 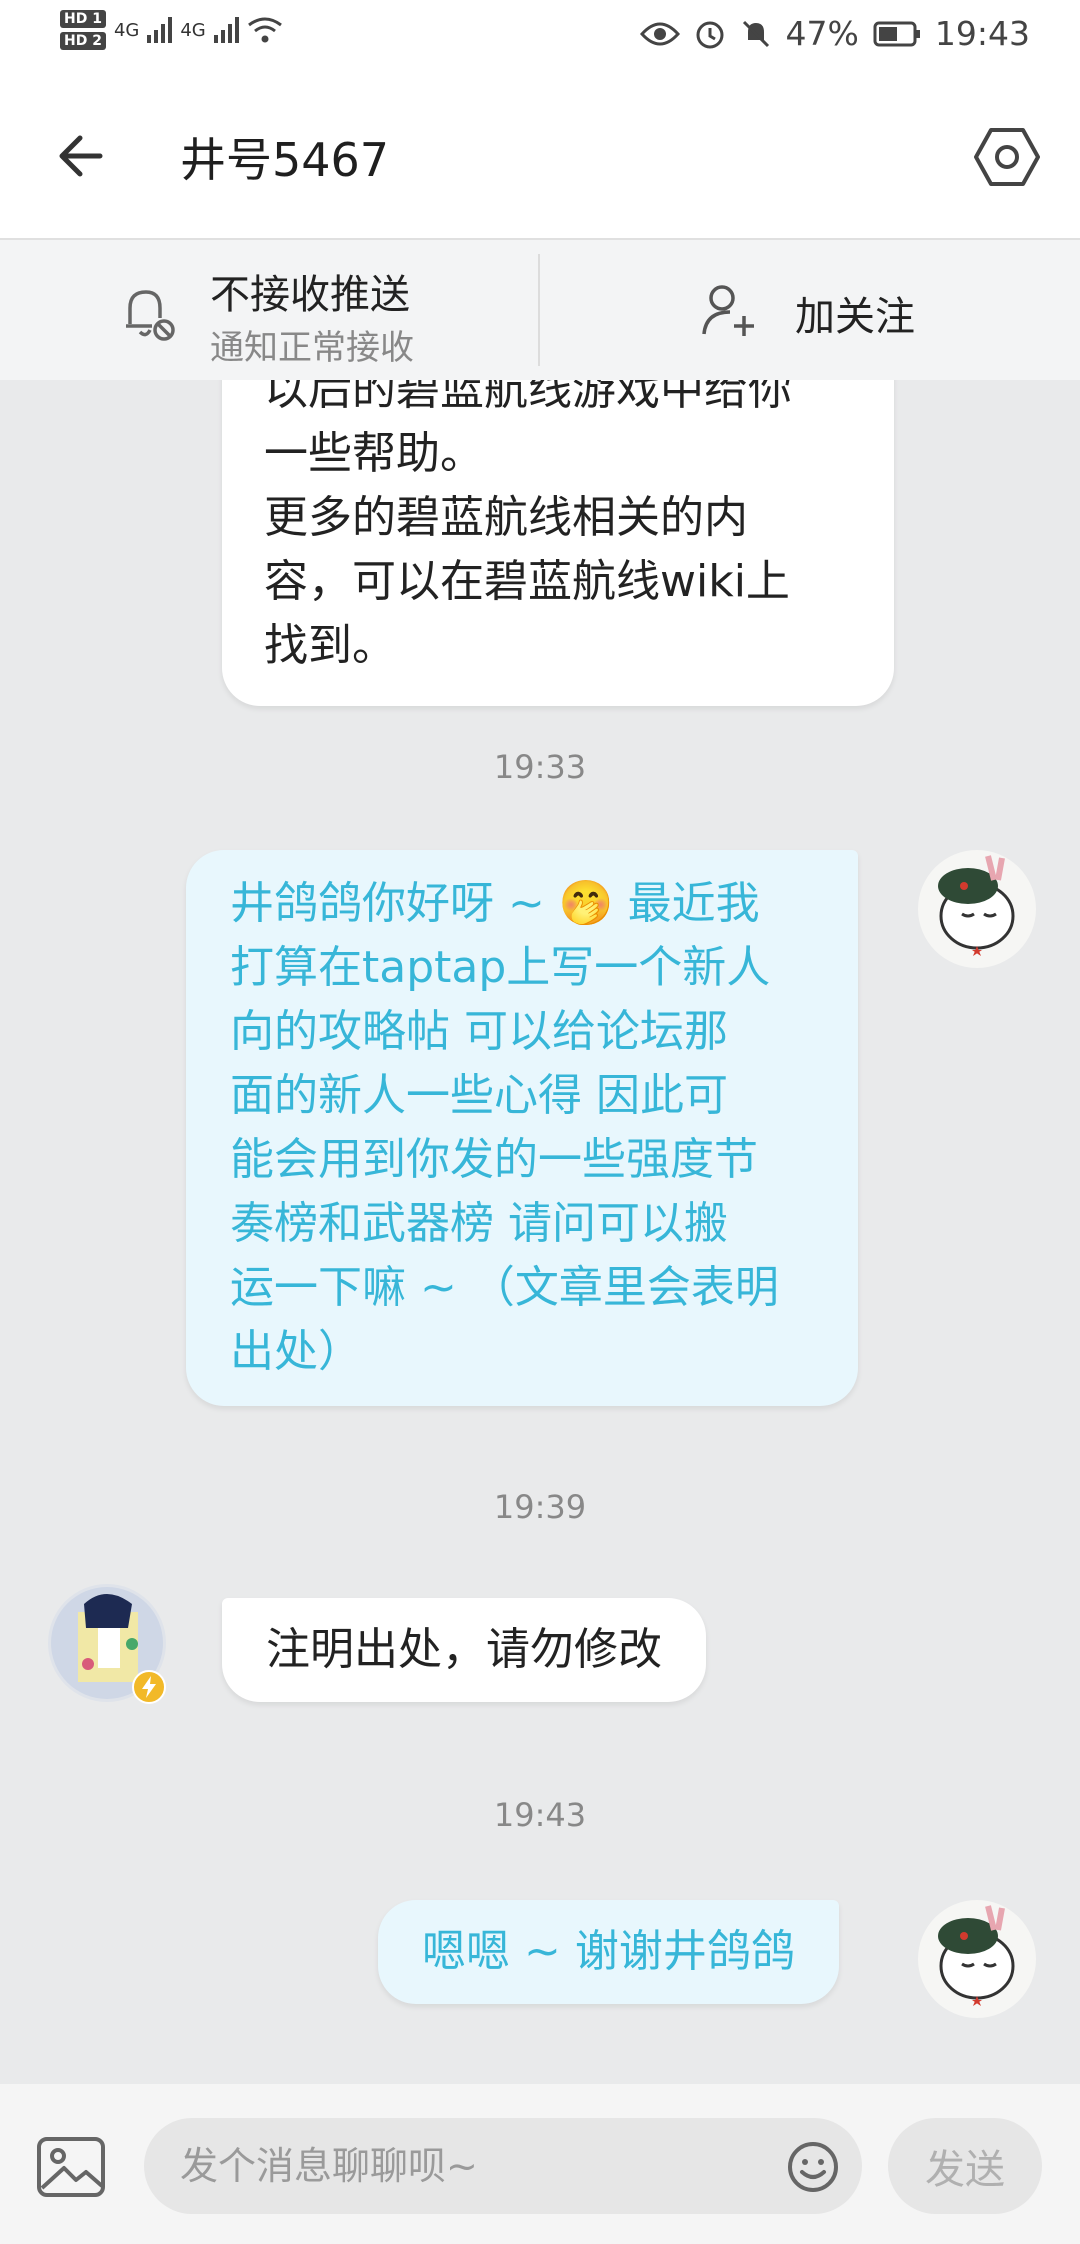 What do you see at coordinates (710, 34) in the screenshot?
I see `alarm-icon` at bounding box center [710, 34].